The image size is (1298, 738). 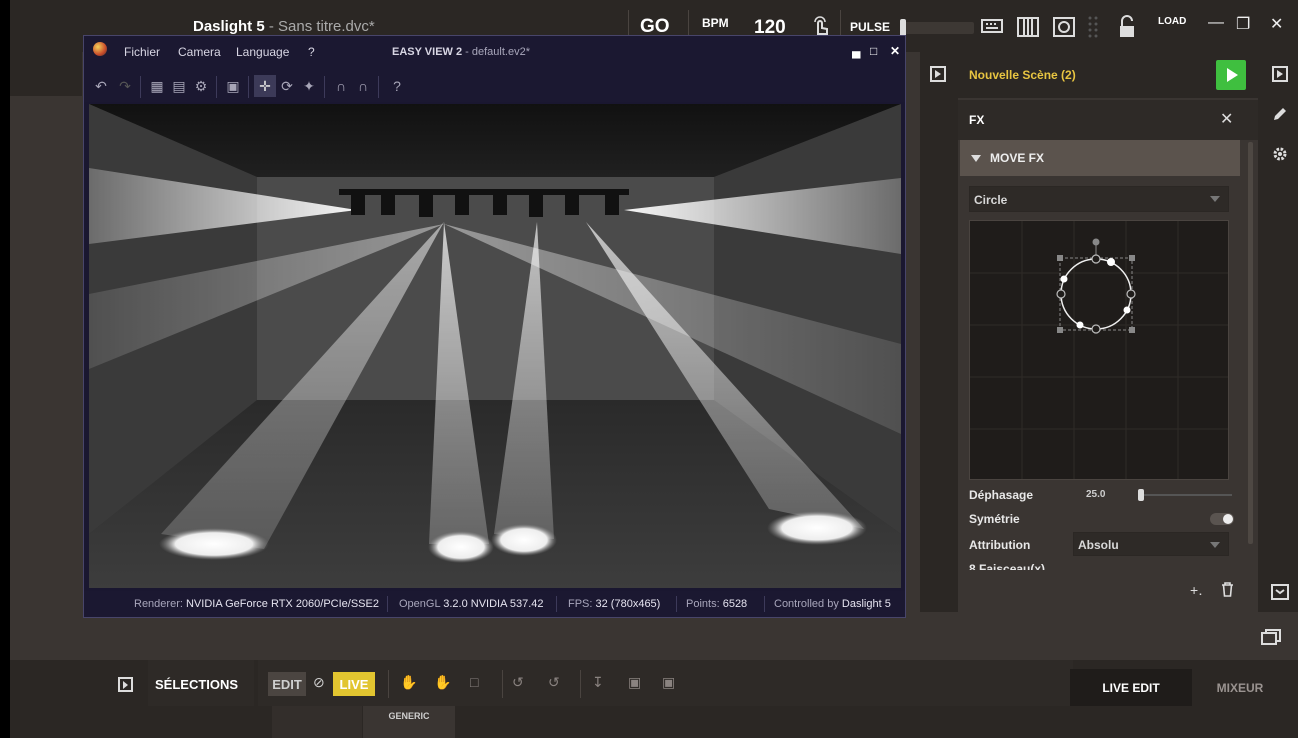 I want to click on zoom-tool-icon: ✦, so click(x=309, y=86).